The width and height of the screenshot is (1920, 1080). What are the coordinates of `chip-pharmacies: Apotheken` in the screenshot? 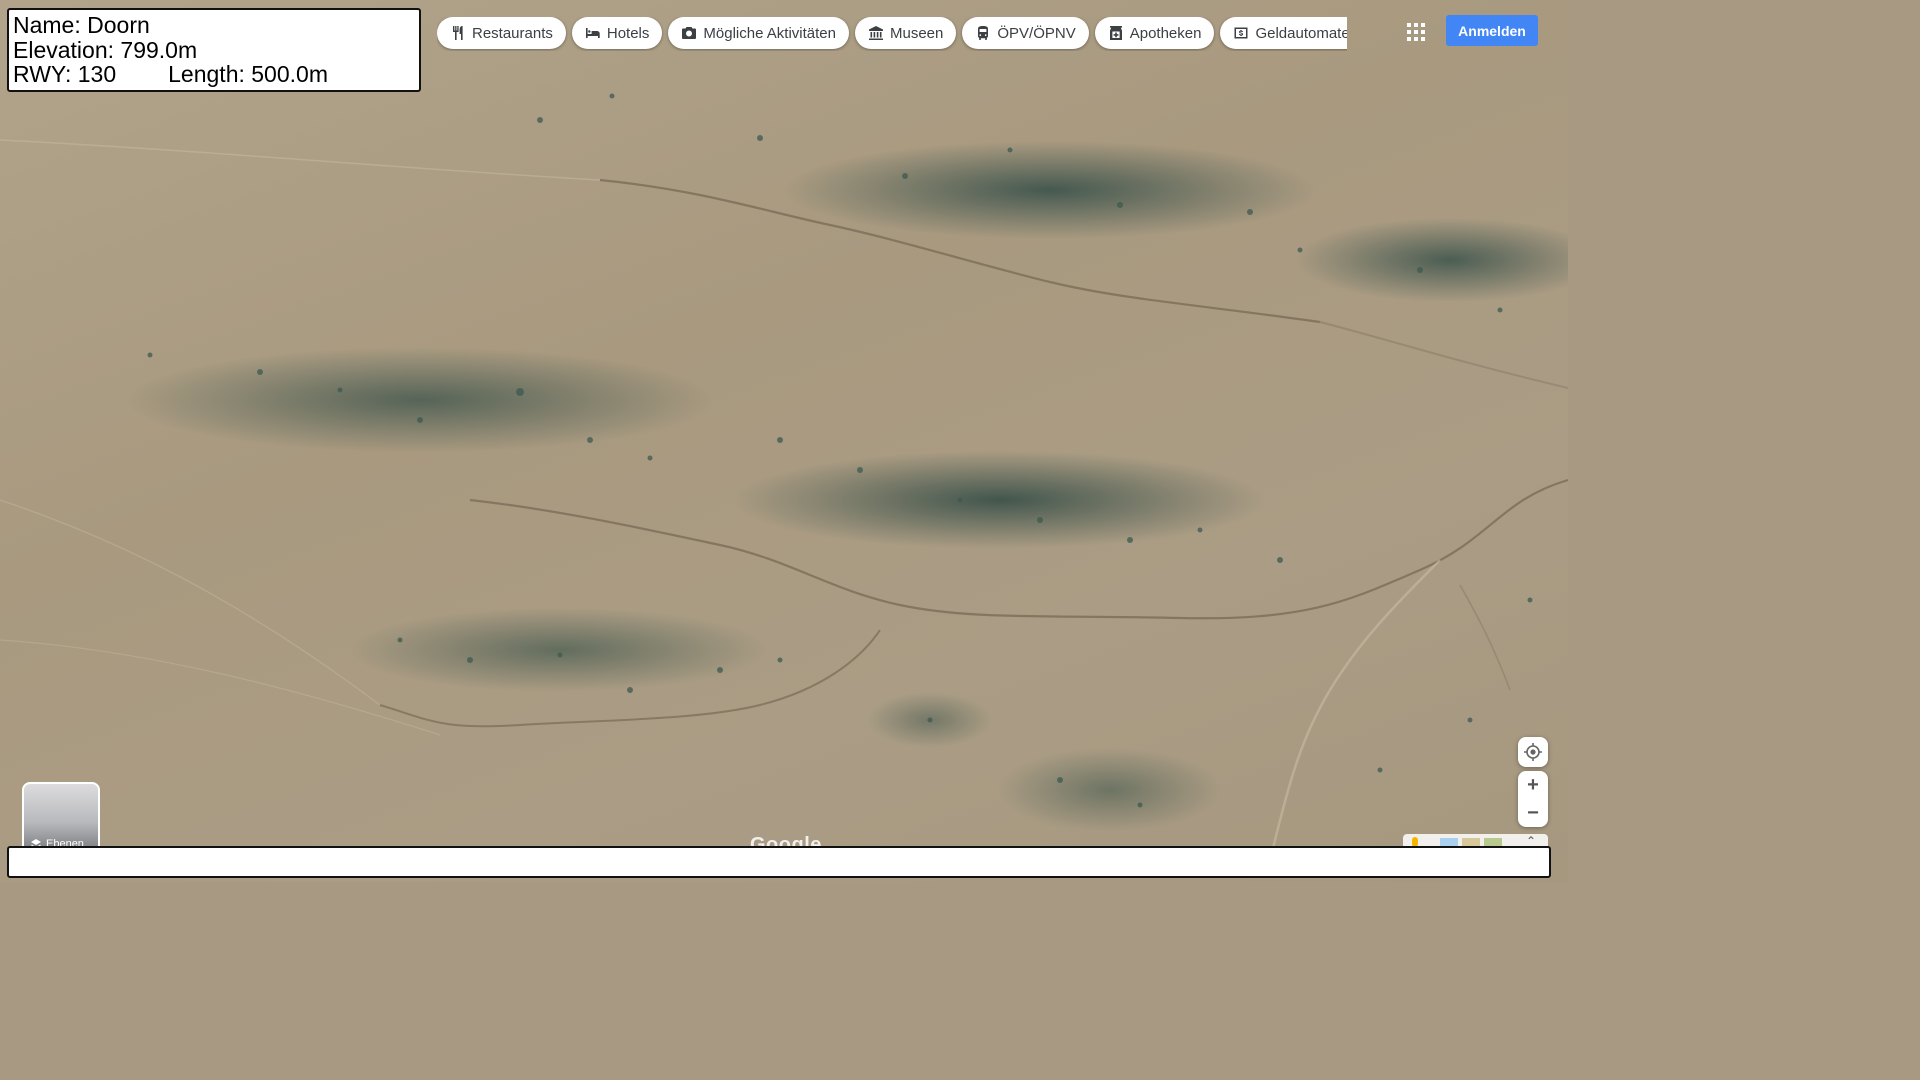 It's located at (1154, 33).